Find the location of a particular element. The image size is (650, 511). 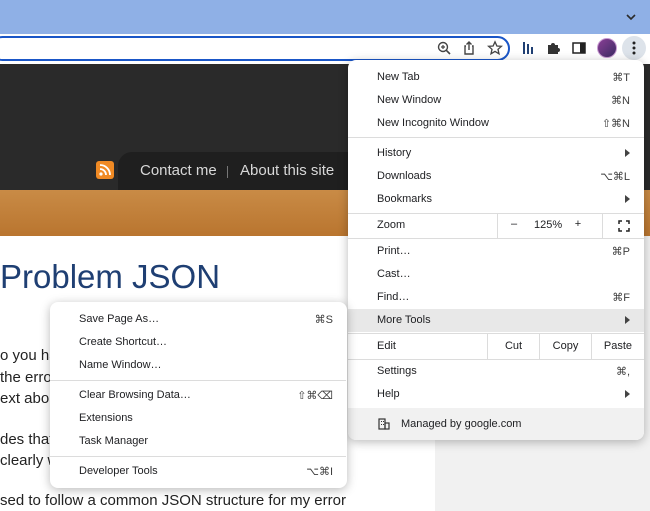

zoom-level: 125% is located at coordinates (548, 225).